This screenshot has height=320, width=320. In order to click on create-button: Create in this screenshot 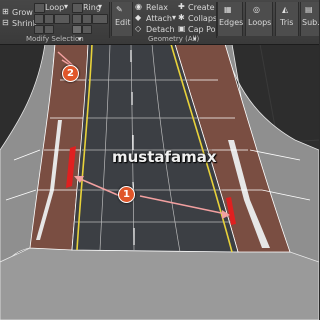, I will do `click(201, 7)`.